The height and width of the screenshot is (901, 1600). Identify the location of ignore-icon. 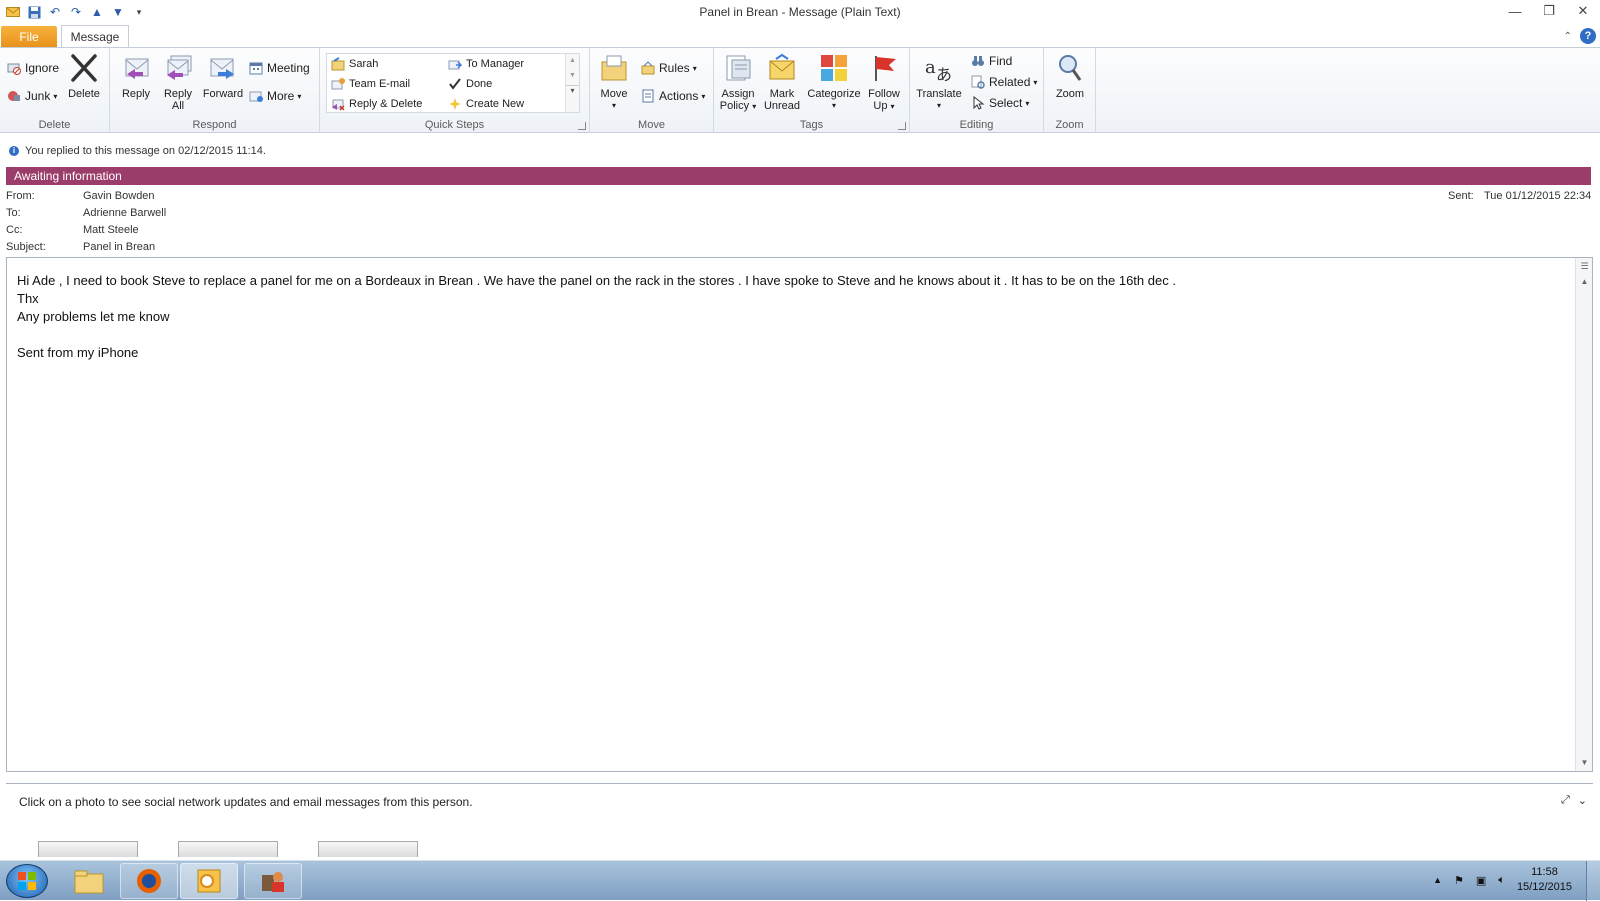
(14, 68).